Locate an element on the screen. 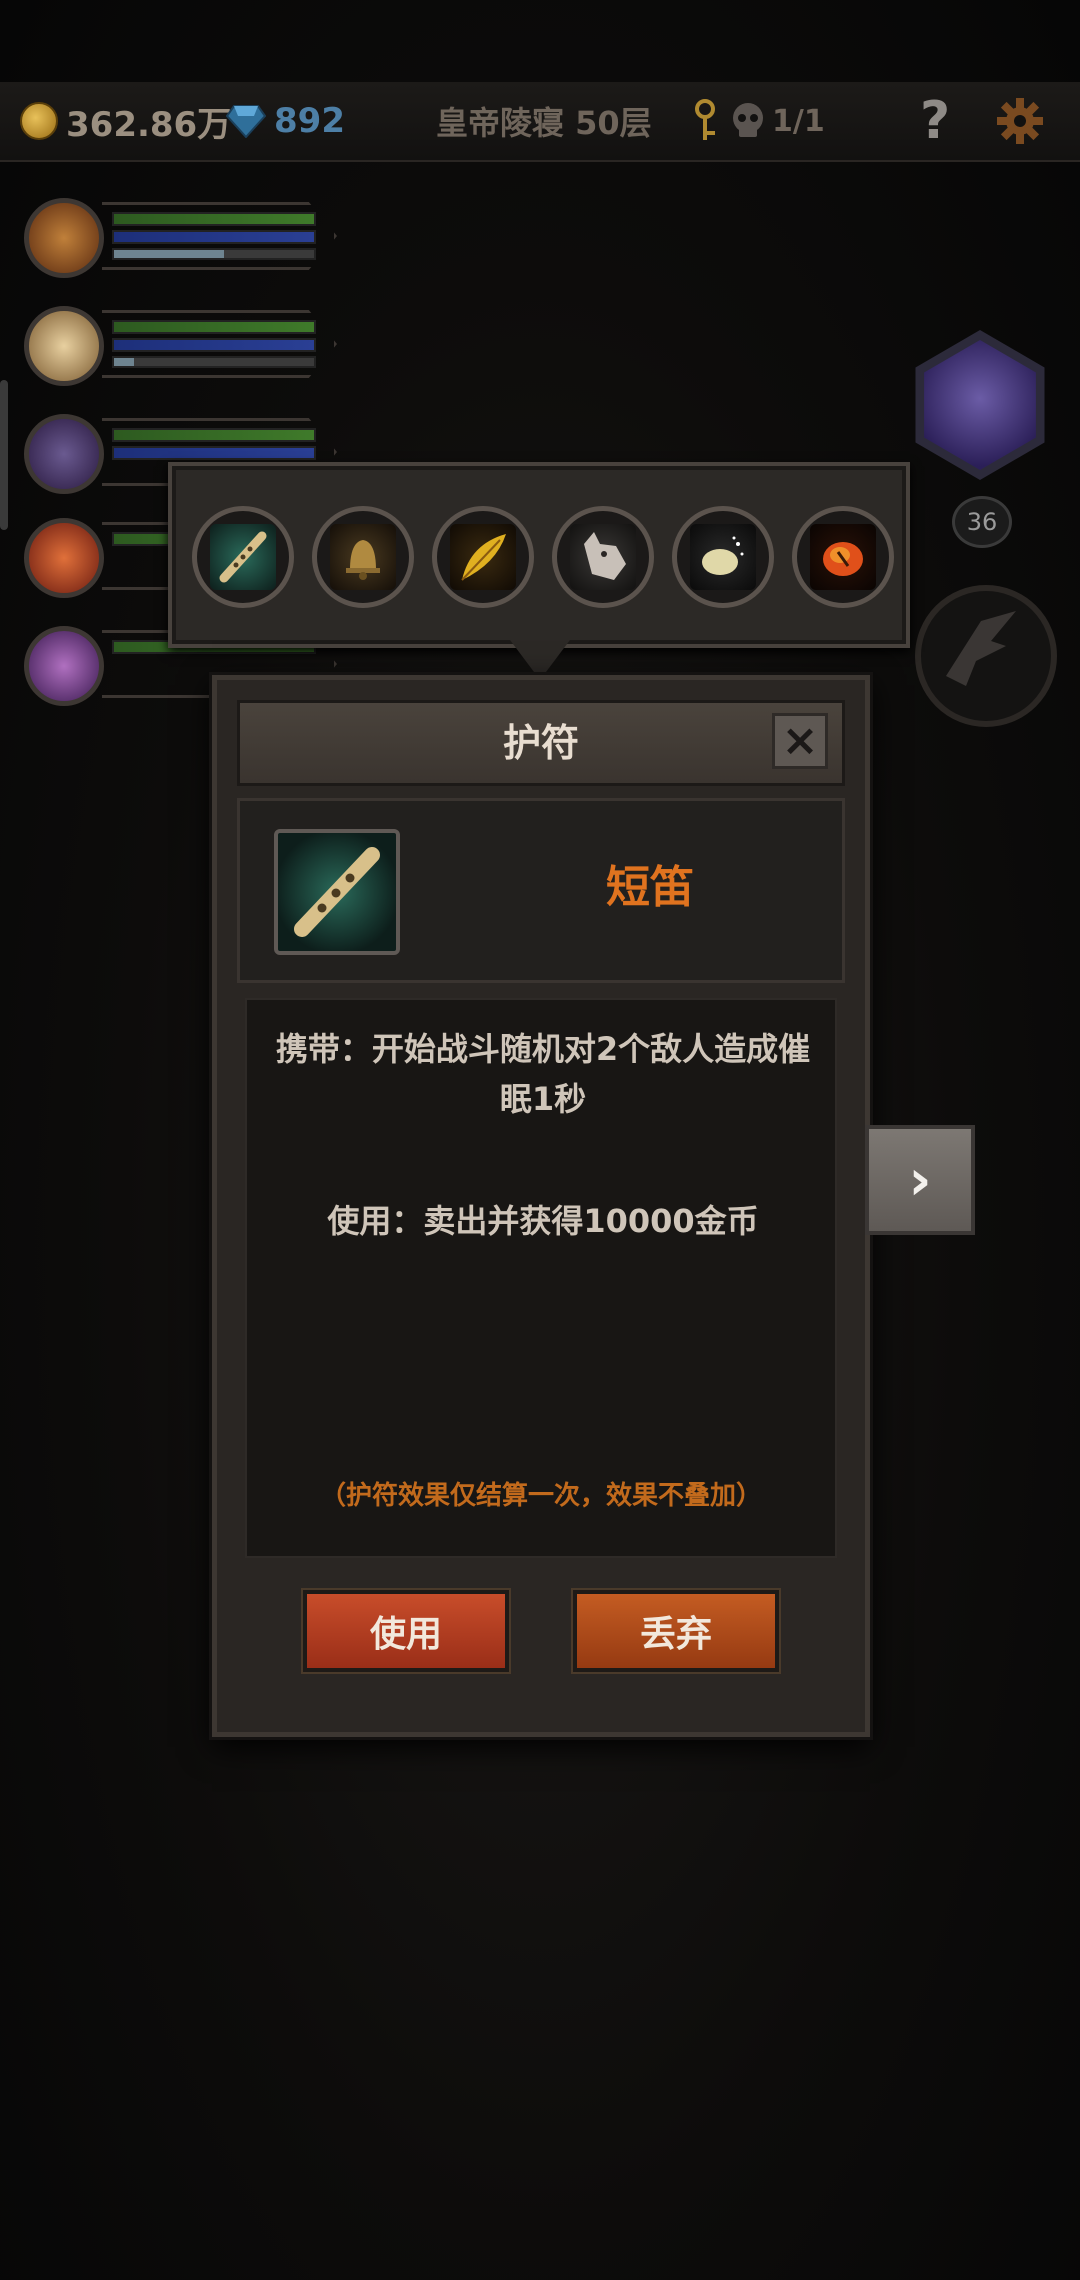 This screenshot has width=1080, height=2280. boss-level-badge: 36 is located at coordinates (982, 522).